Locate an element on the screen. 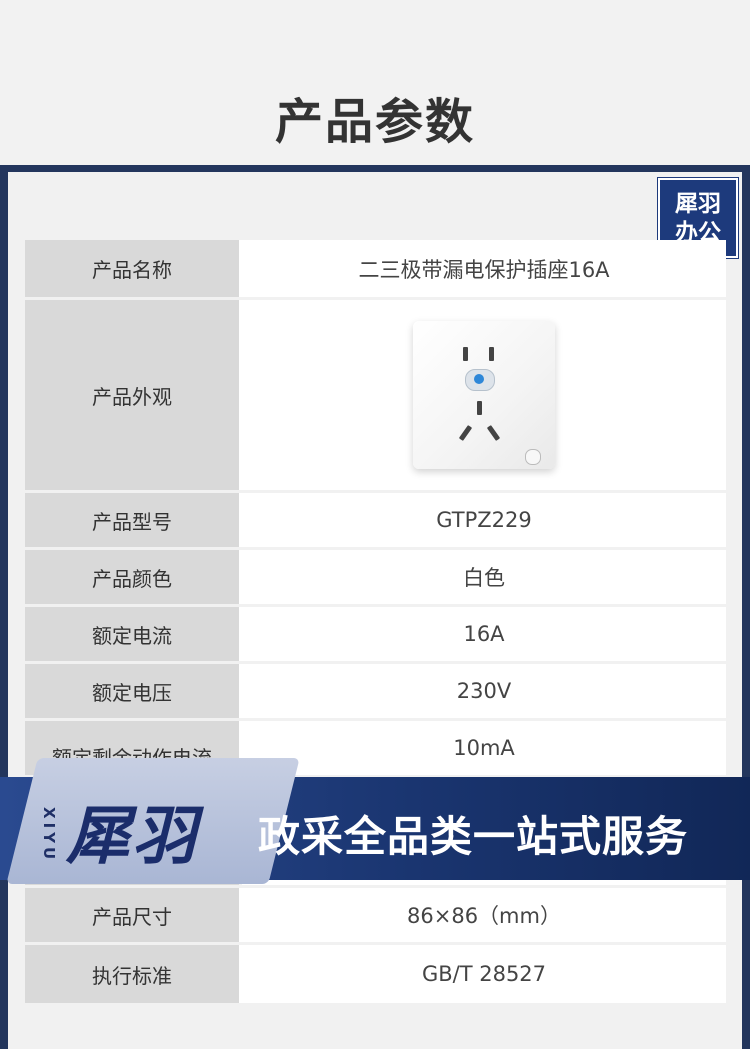  table-row: 额定电流 16A is located at coordinates (375, 634).